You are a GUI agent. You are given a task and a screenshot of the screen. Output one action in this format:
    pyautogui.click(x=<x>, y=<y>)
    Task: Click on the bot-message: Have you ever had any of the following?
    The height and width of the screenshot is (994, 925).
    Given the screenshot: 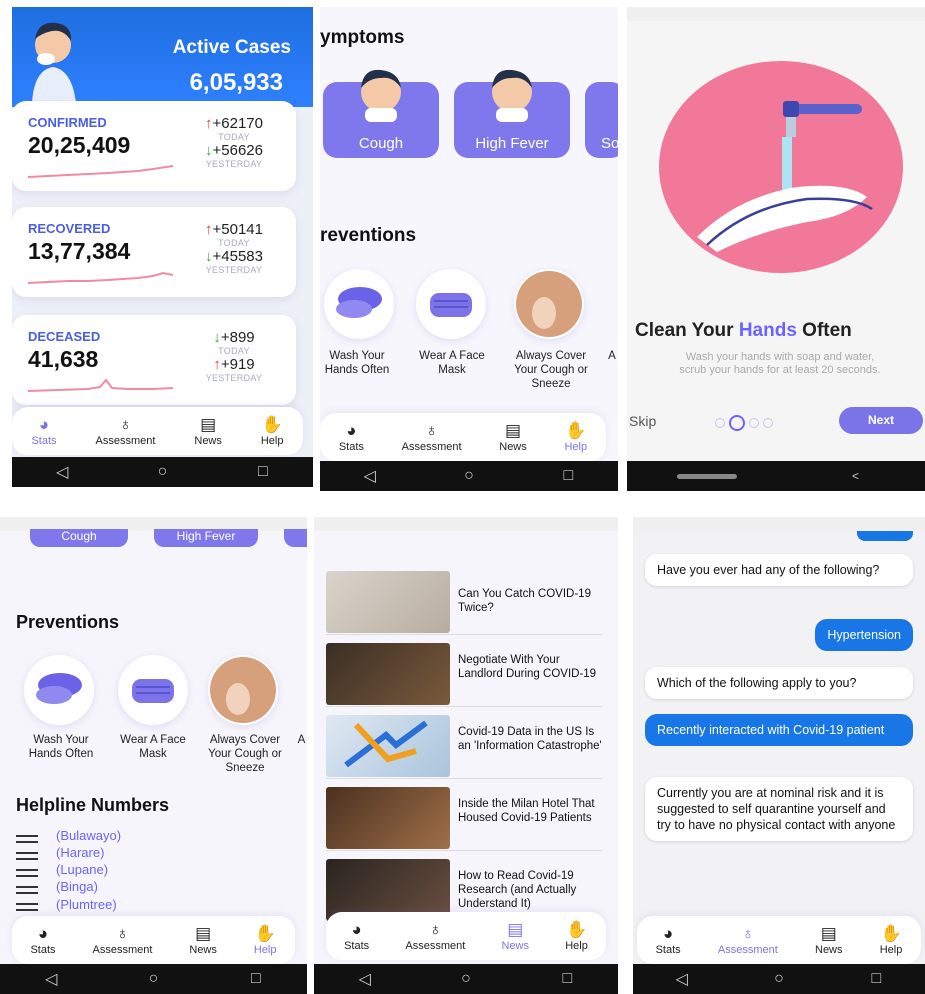 What is the action you would take?
    pyautogui.click(x=779, y=570)
    